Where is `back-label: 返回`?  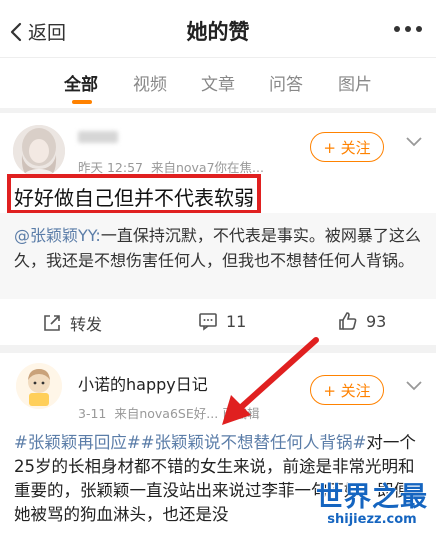
back-label: 返回 is located at coordinates (47, 33).